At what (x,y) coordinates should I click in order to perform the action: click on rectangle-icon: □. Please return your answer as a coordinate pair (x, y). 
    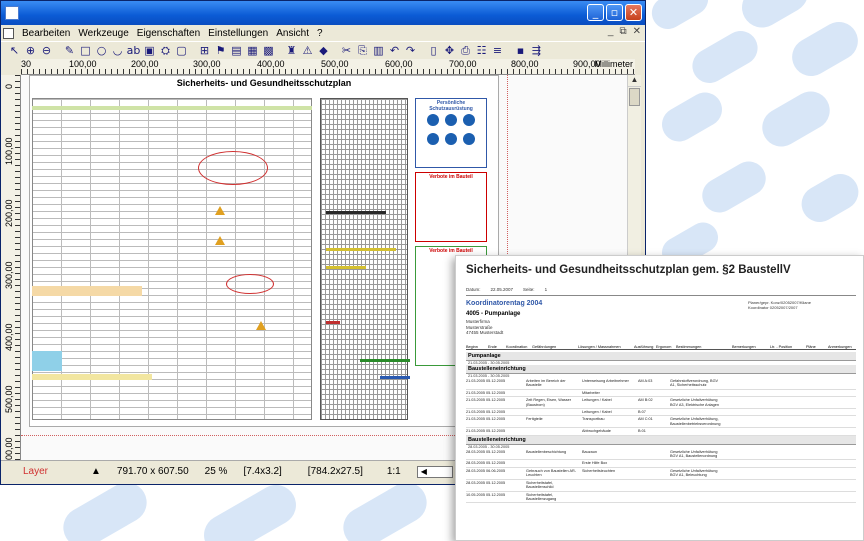
    Looking at the image, I should click on (85, 50).